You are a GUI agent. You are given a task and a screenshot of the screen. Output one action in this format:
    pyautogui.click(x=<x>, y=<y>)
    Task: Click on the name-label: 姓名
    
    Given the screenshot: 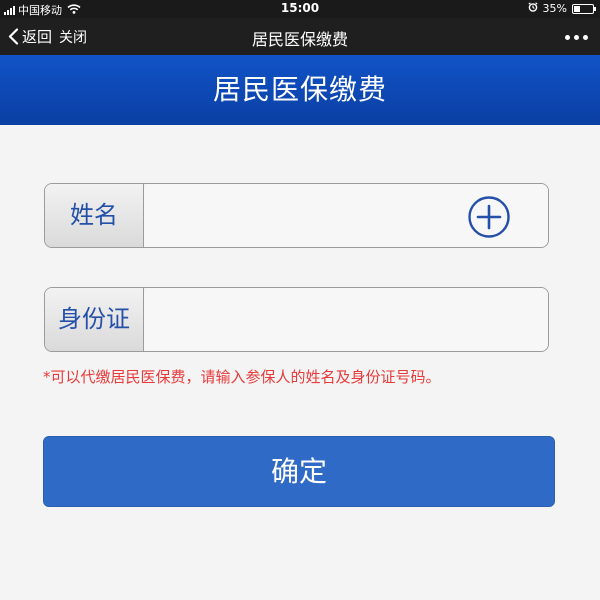 What is the action you would take?
    pyautogui.click(x=94, y=215)
    